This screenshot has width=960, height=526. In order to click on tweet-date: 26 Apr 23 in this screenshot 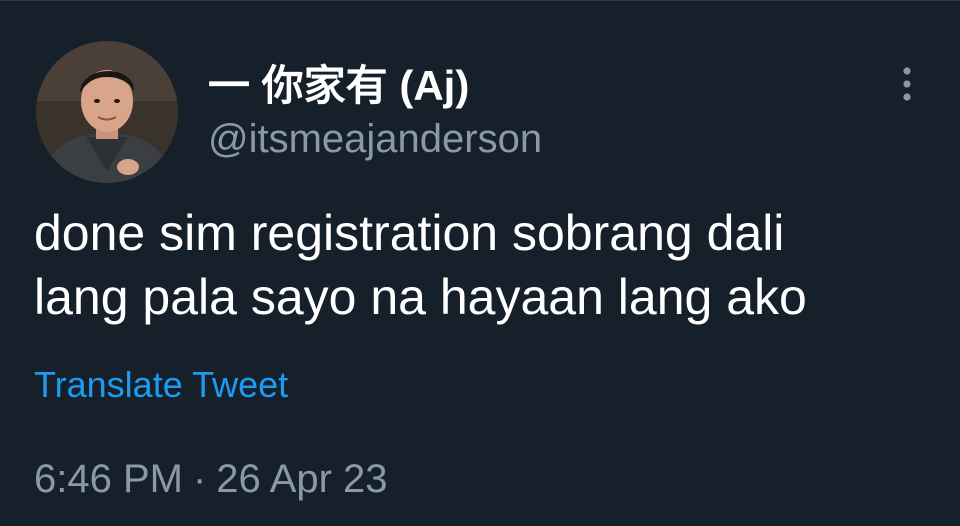, I will do `click(302, 479)`.